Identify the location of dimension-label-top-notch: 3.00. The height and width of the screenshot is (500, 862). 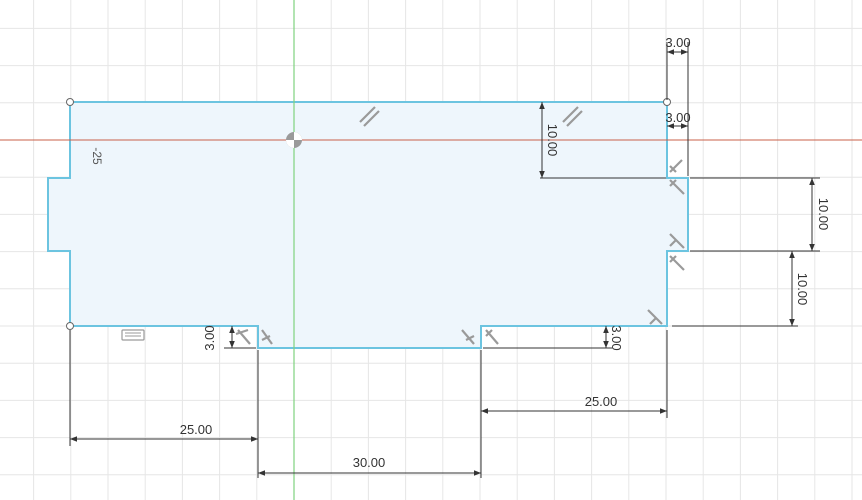
(677, 42).